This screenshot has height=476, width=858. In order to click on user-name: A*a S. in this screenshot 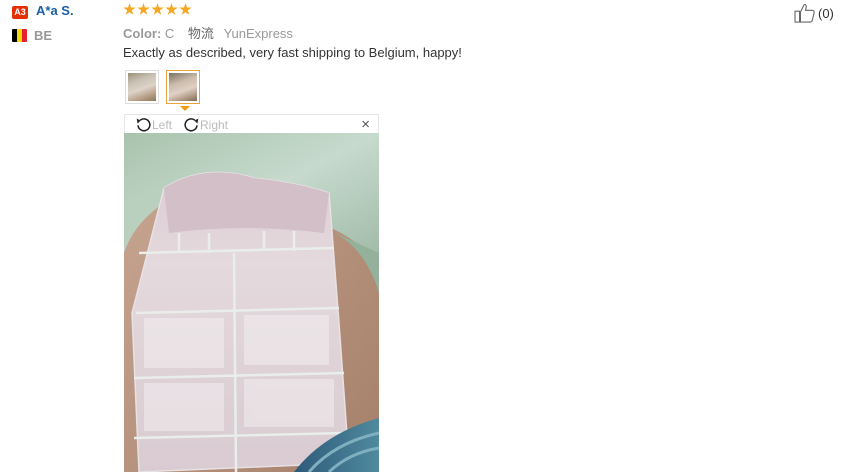, I will do `click(55, 10)`.